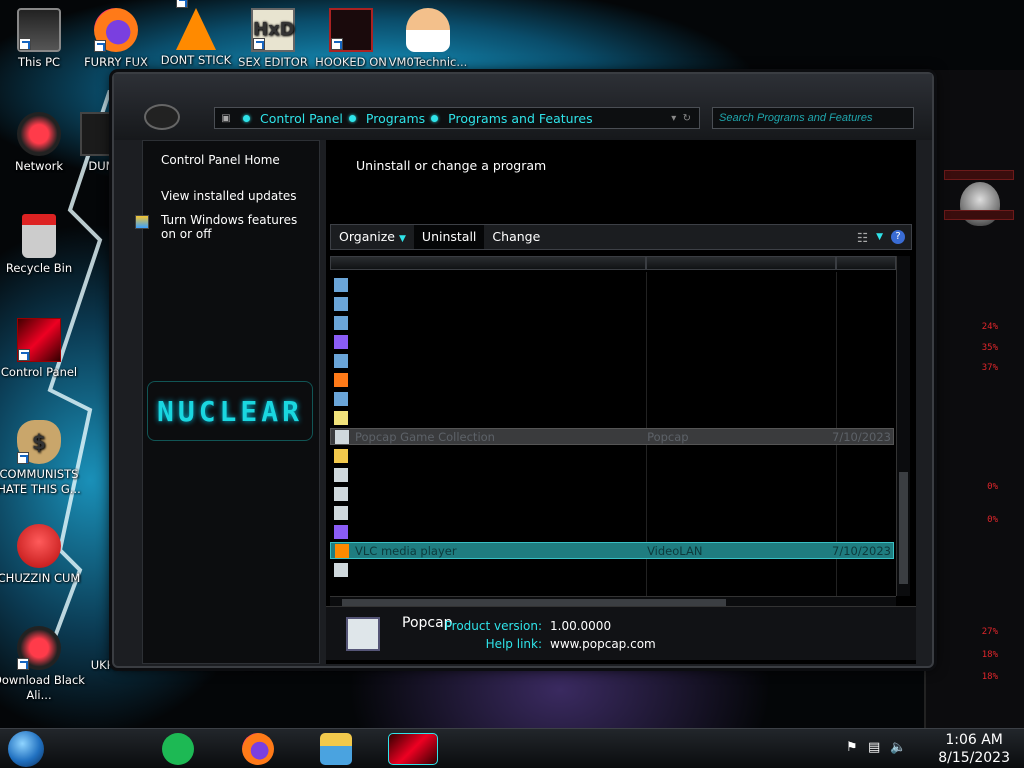 This screenshot has height=768, width=1024. Describe the element at coordinates (39, 442) in the screenshot. I see `money-bag-icon: $` at that location.